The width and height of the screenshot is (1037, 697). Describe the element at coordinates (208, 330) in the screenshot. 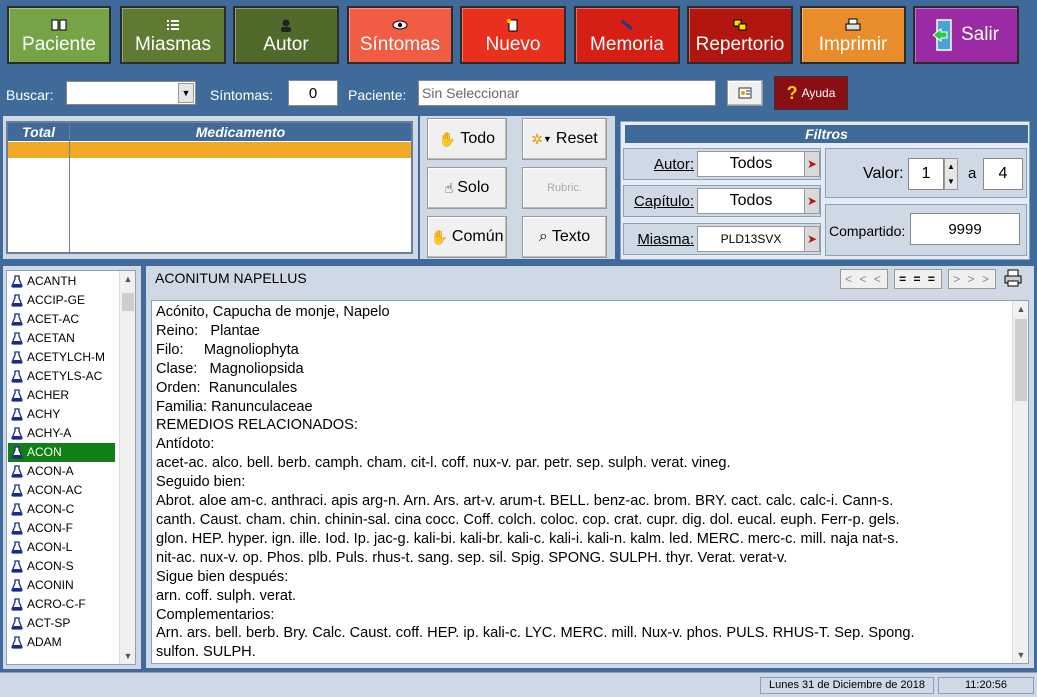

I see `text-line: Reino: Plantae` at that location.